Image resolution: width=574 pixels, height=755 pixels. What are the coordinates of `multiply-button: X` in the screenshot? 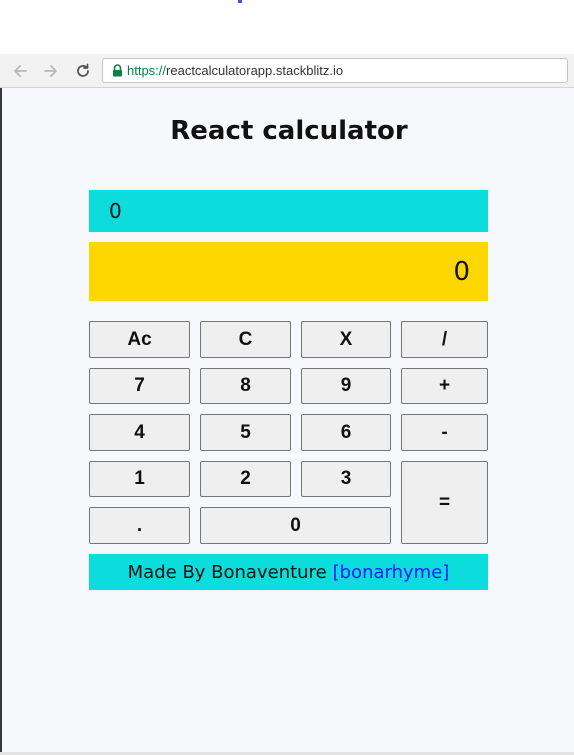 It's located at (346, 339).